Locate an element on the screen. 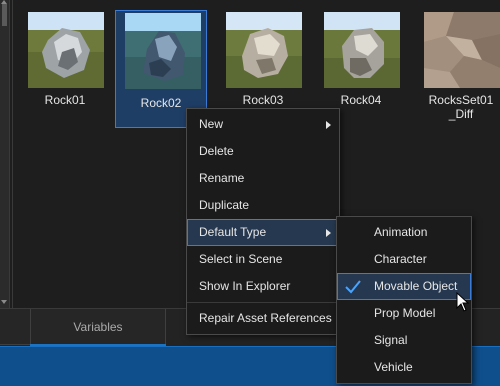 This screenshot has width=500, height=386. asset-item-rocksset01-diff: RocksSet01 _Diff is located at coordinates (457, 69).